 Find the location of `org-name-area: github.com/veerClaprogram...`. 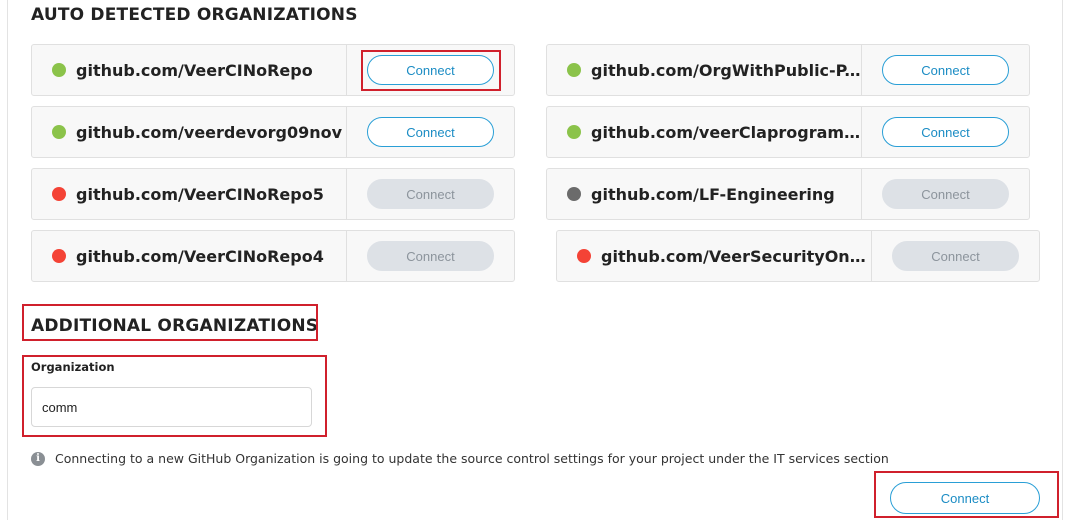

org-name-area: github.com/veerClaprogram... is located at coordinates (704, 132).